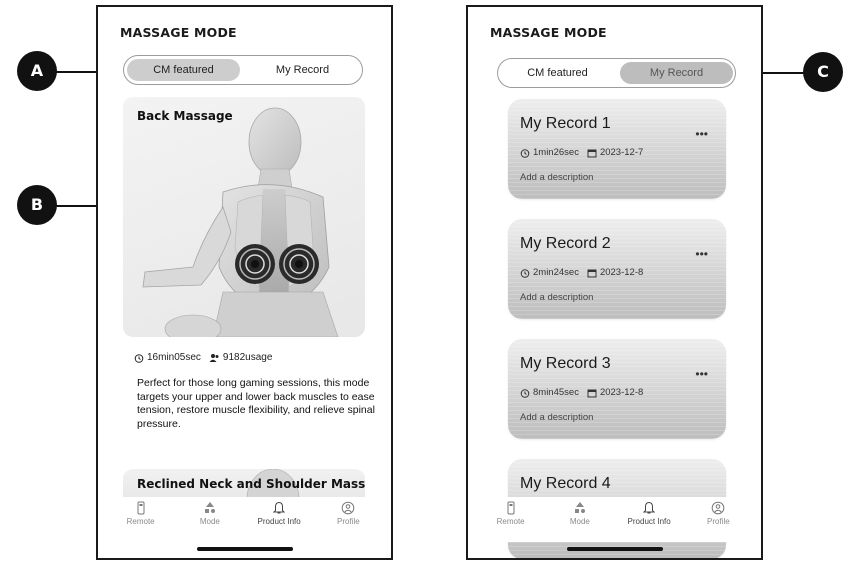 The image size is (852, 564). What do you see at coordinates (37, 71) in the screenshot?
I see `callout-a: A` at bounding box center [37, 71].